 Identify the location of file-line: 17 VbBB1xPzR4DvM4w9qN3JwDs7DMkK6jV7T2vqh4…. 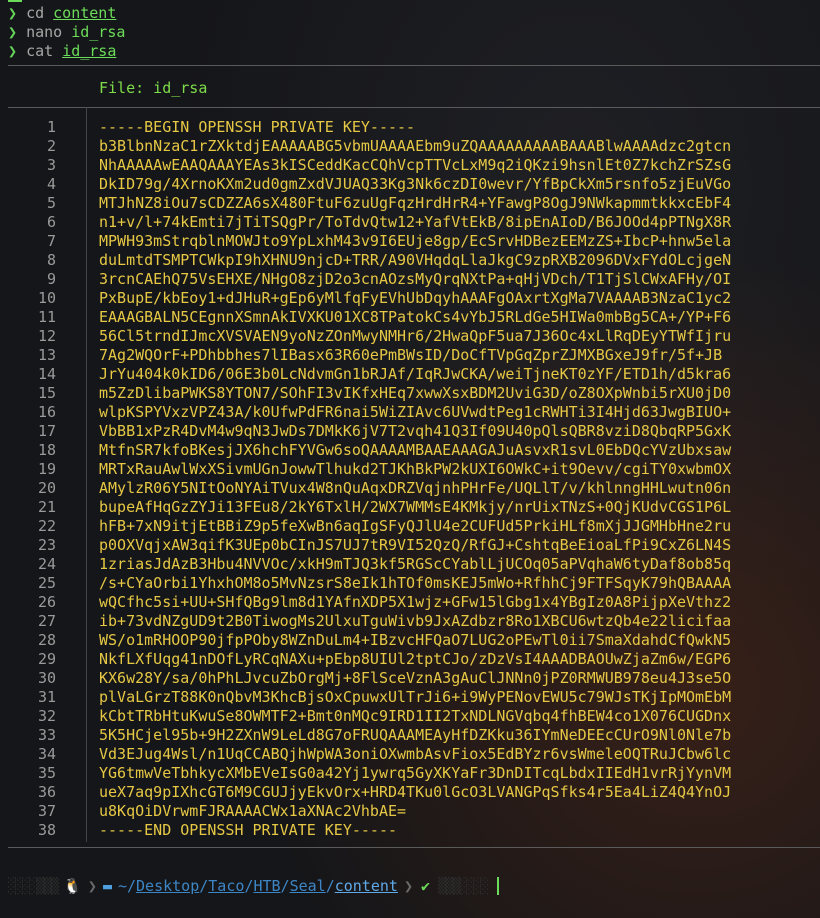
(414, 431).